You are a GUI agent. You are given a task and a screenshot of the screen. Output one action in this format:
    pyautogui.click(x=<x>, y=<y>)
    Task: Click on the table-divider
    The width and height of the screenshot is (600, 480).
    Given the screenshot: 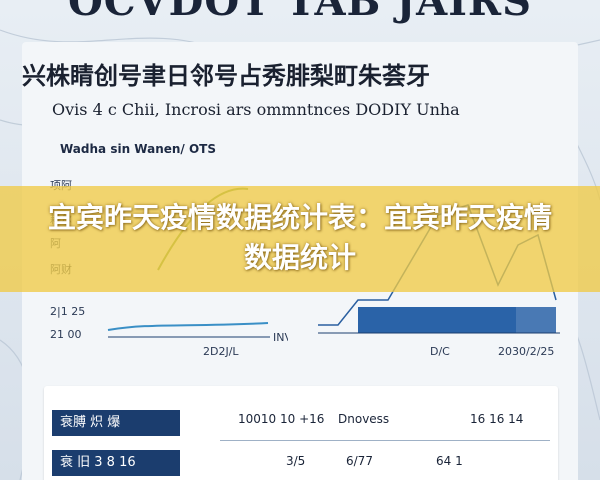 What is the action you would take?
    pyautogui.click(x=385, y=440)
    